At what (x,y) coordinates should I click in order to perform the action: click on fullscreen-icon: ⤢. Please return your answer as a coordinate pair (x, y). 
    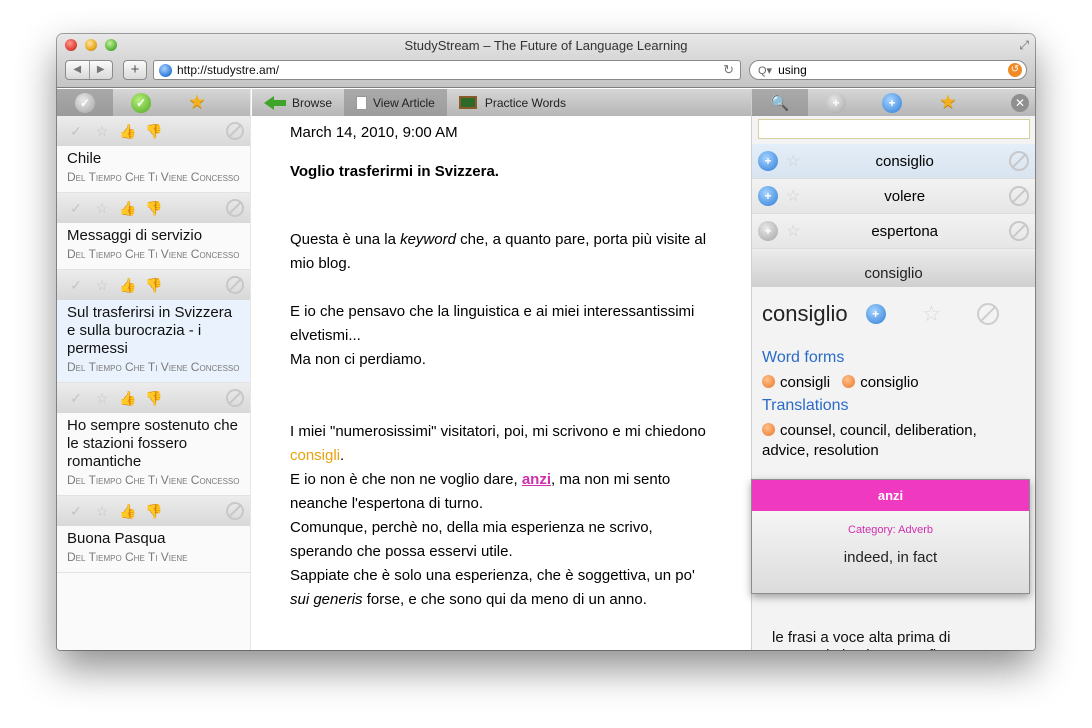
    Looking at the image, I should click on (1024, 45).